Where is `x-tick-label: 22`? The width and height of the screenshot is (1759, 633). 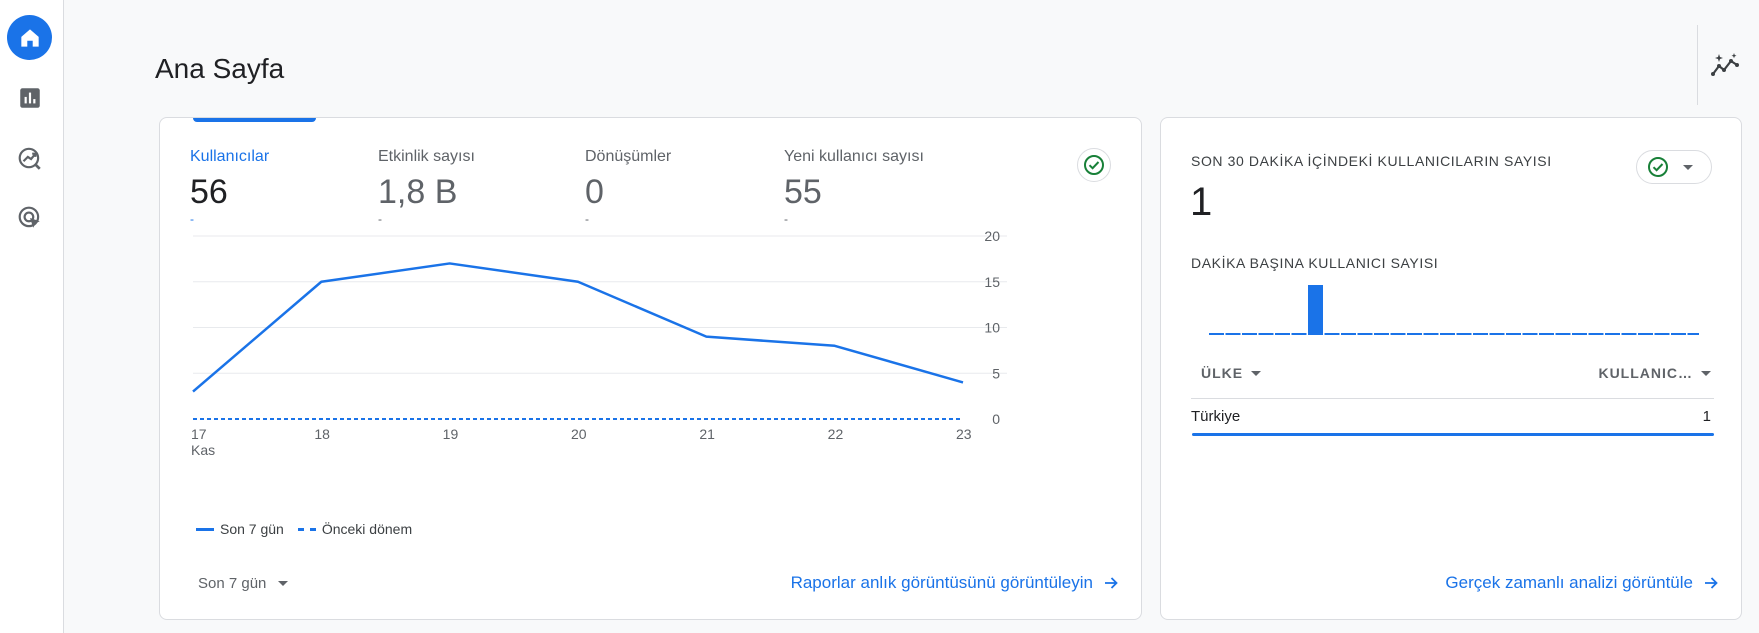
x-tick-label: 22 is located at coordinates (836, 434).